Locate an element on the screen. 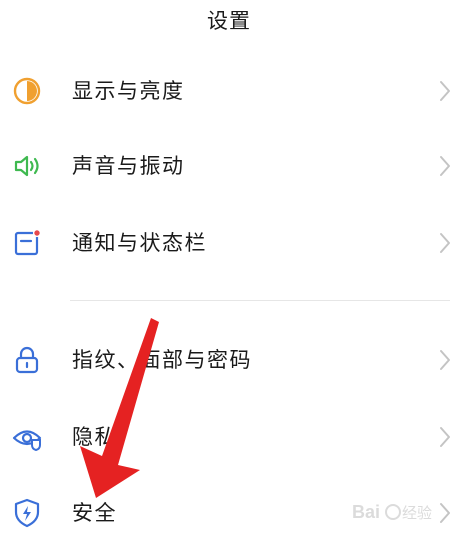 The height and width of the screenshot is (542, 458). eye-shield-icon is located at coordinates (27, 437).